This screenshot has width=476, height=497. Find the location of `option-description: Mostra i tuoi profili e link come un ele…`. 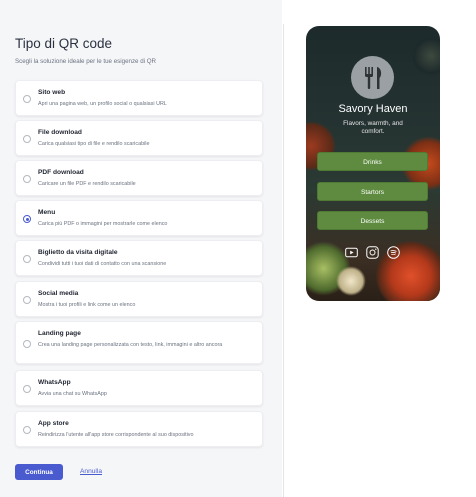

option-description: Mostra i tuoi profili e link come un ele… is located at coordinates (87, 305).